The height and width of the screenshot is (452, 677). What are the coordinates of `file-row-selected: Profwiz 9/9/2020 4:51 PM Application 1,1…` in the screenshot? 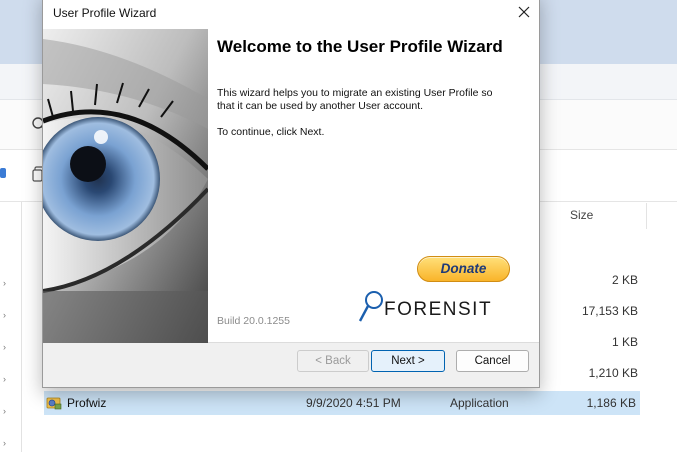 It's located at (342, 403).